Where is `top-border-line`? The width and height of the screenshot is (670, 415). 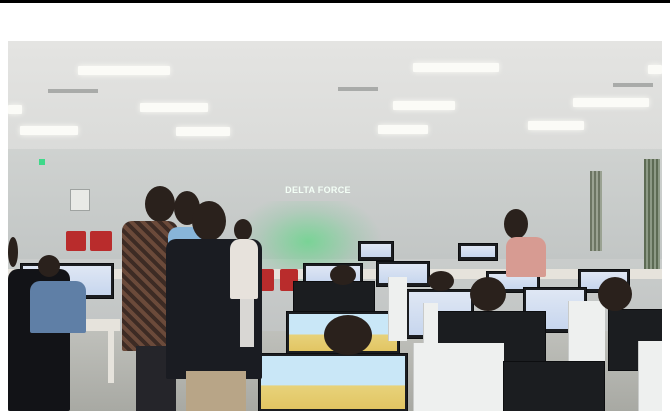 top-border-line is located at coordinates (335, 1).